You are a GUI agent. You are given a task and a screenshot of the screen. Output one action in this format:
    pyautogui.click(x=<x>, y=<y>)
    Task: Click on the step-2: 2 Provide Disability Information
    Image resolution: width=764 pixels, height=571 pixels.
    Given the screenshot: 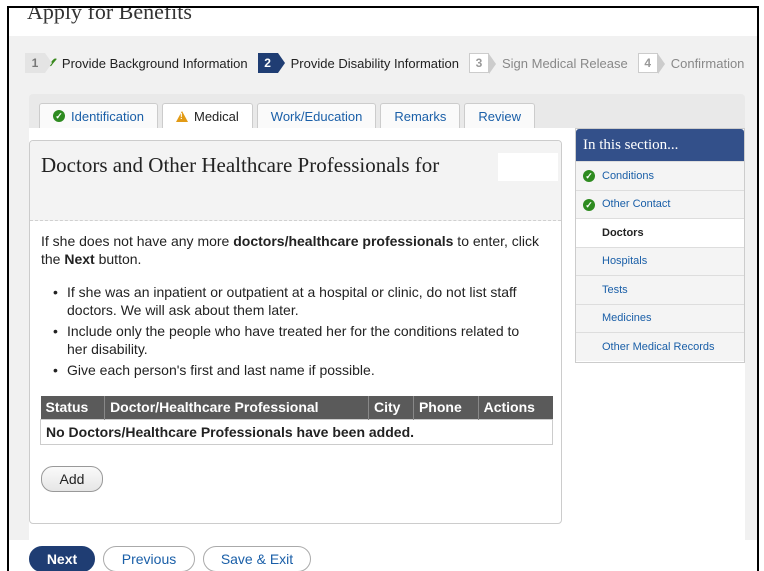 What is the action you would take?
    pyautogui.click(x=358, y=63)
    